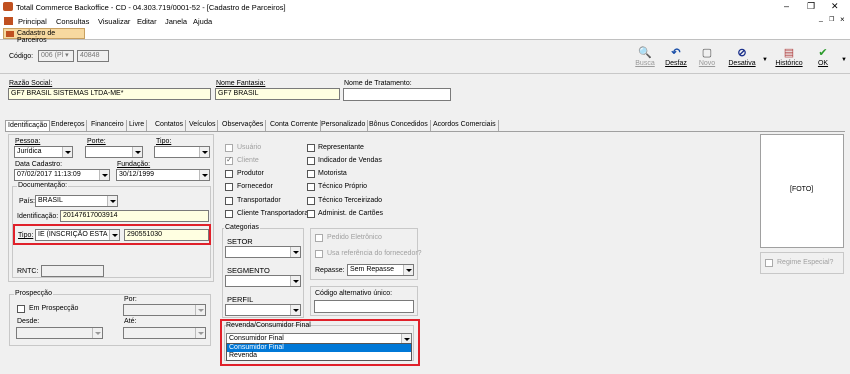 Image resolution: width=850 pixels, height=374 pixels. What do you see at coordinates (137, 125) in the screenshot?
I see `tab-livre: Livre` at bounding box center [137, 125].